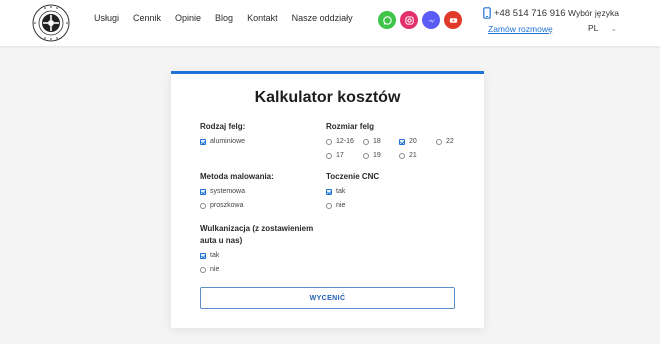  Describe the element at coordinates (372, 155) in the screenshot. I see `rim-size-option-19: 19` at that location.